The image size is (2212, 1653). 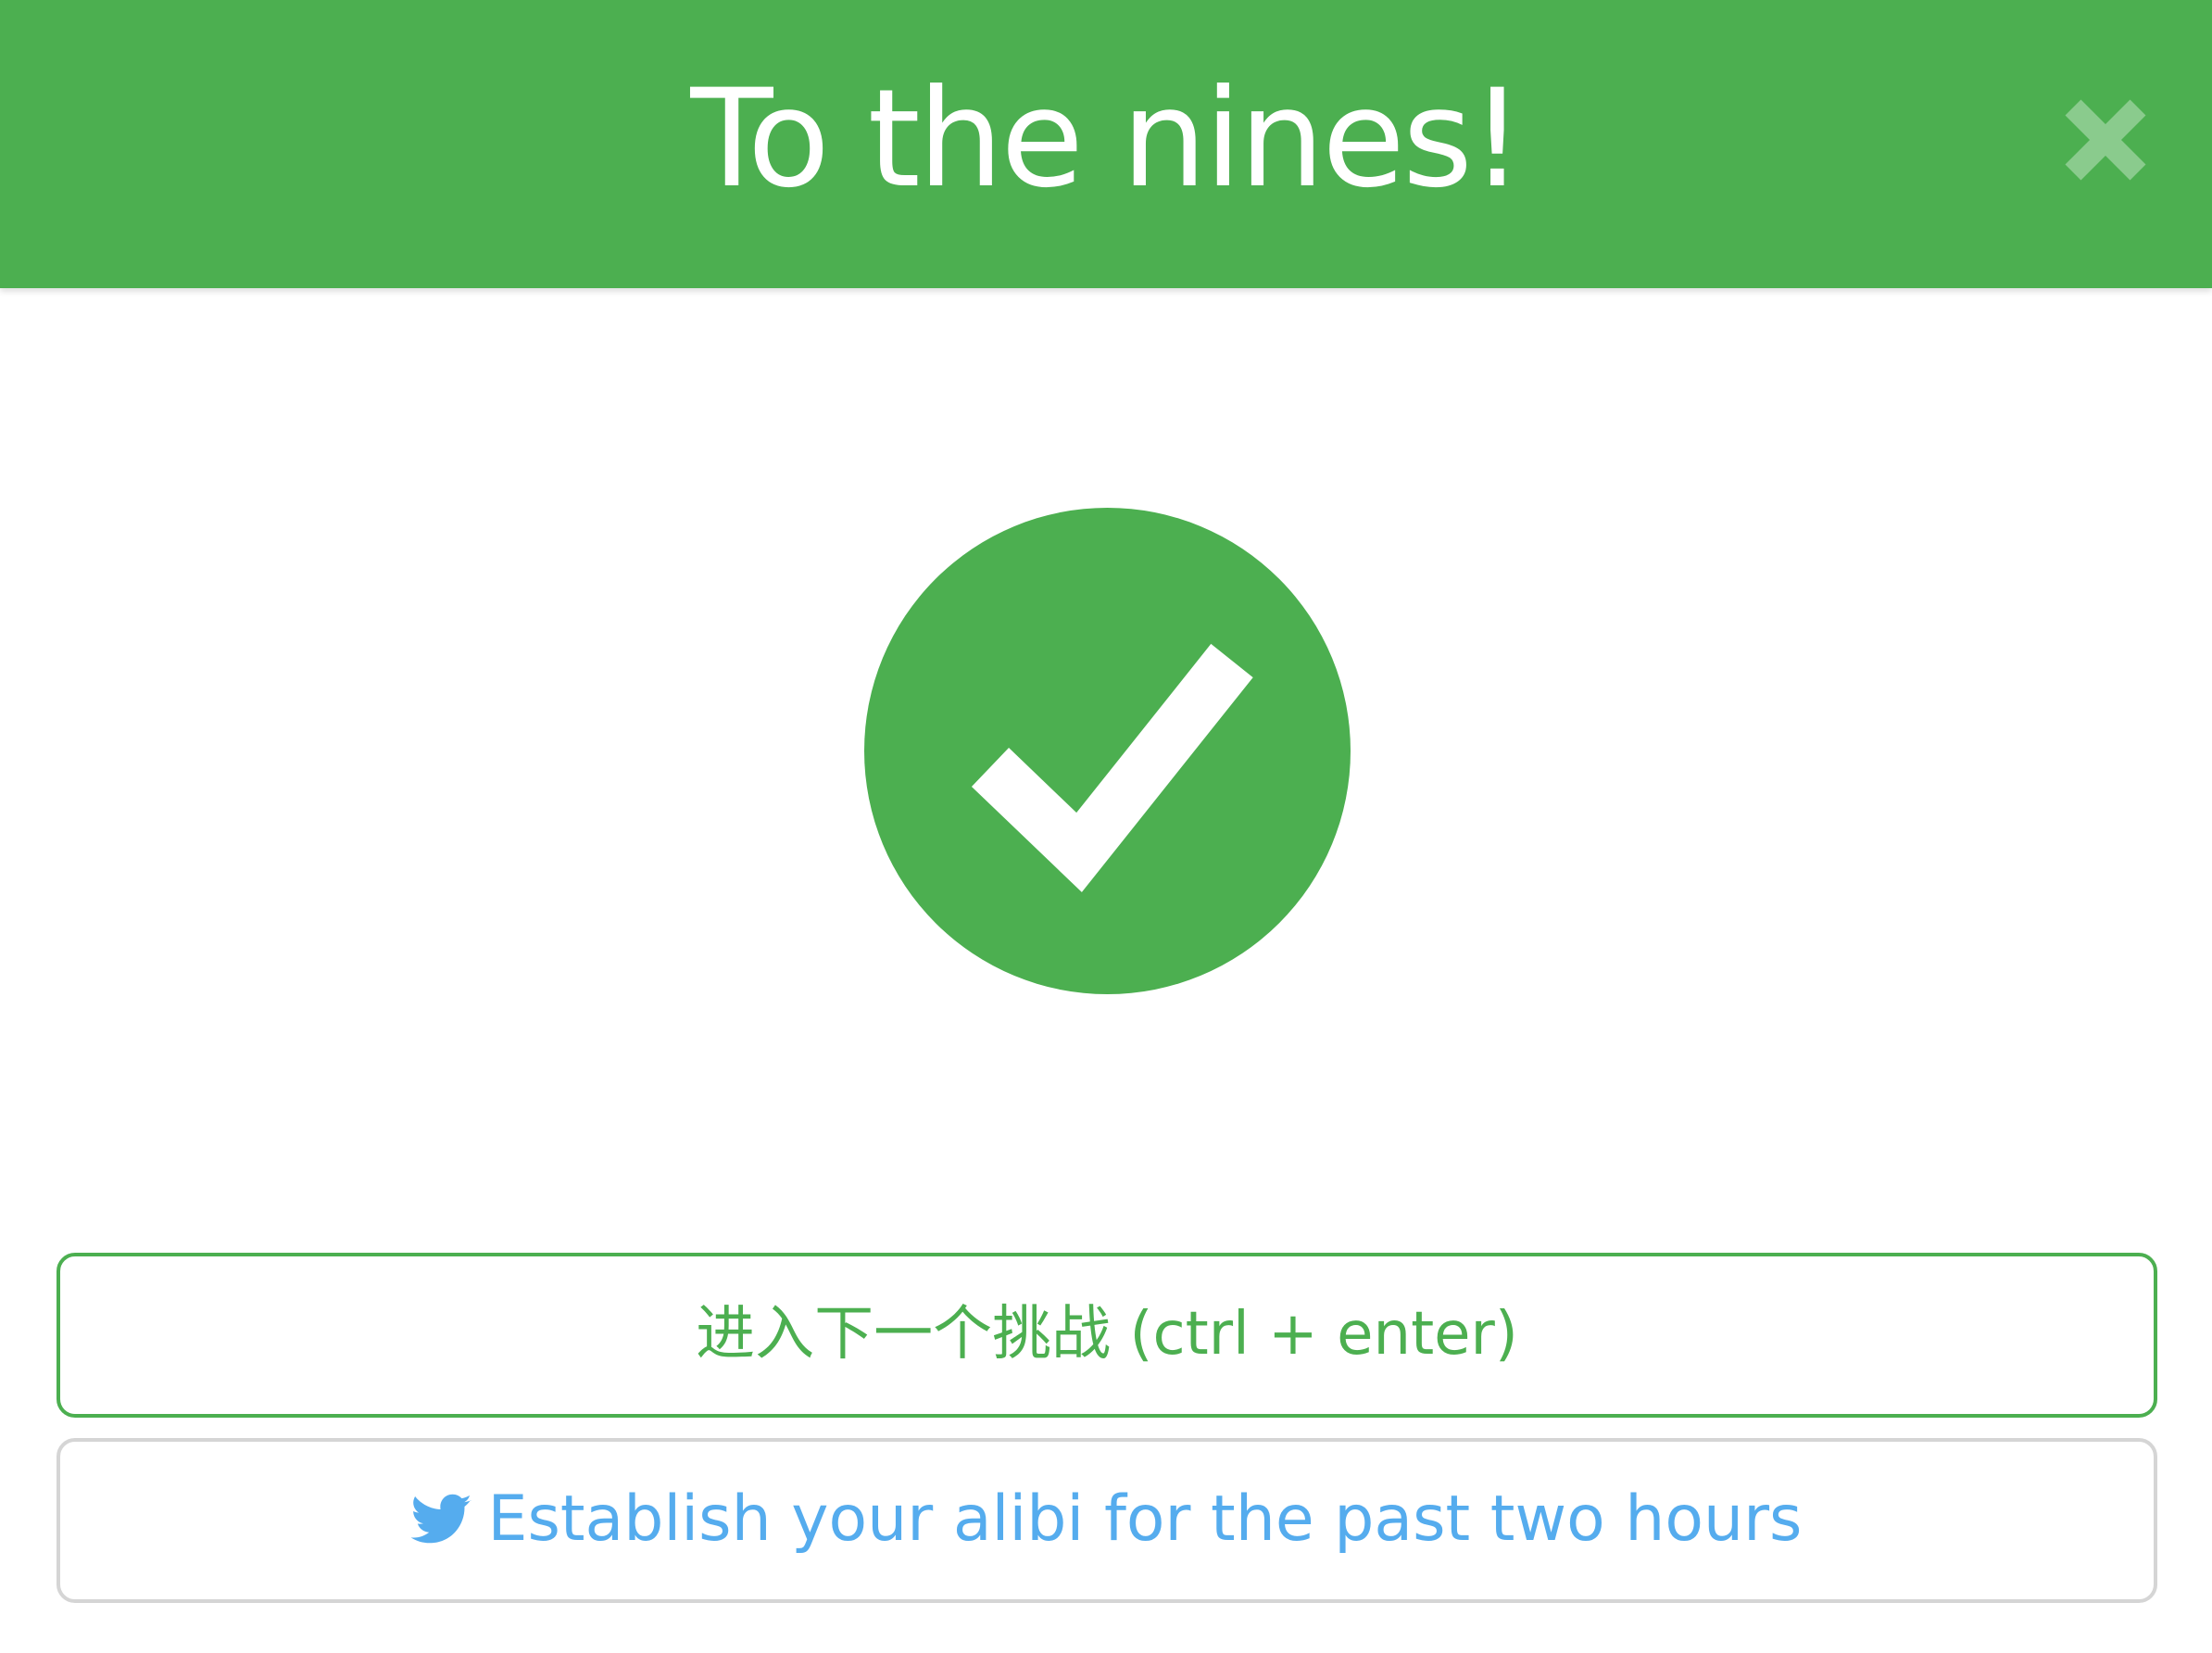 I want to click on close-button, so click(x=2105, y=140).